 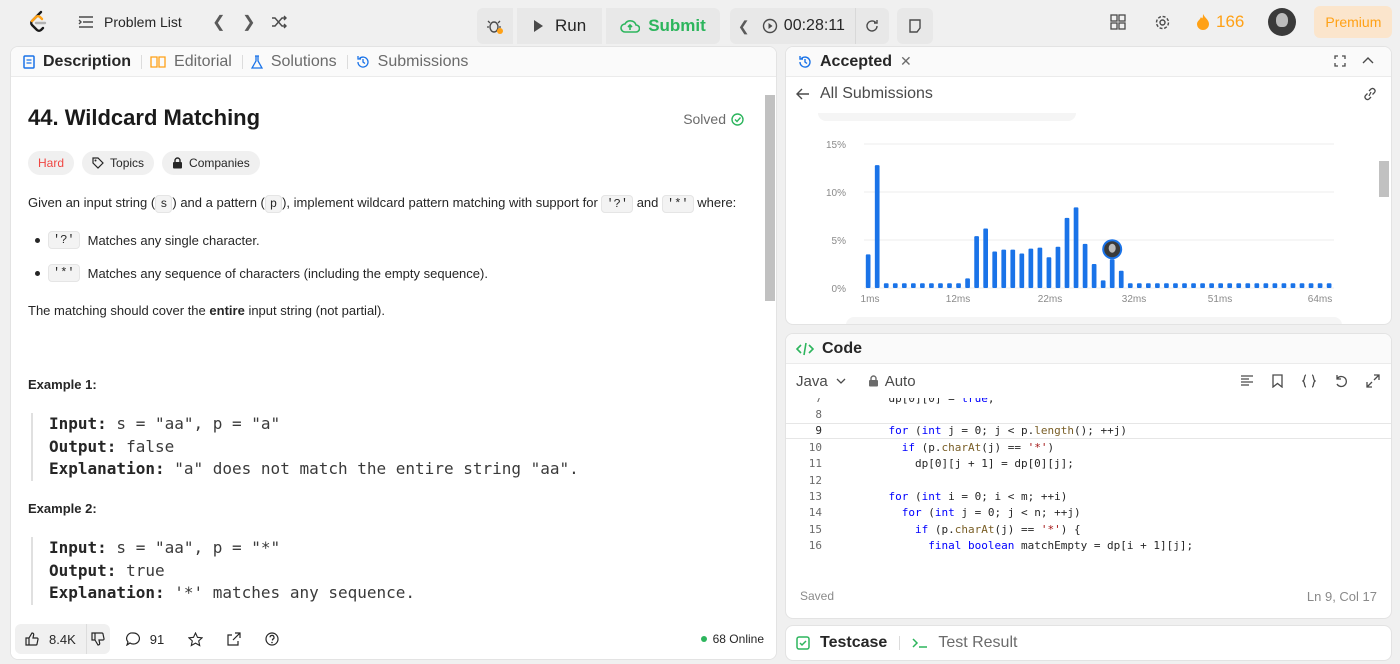 I want to click on code-line: 14 for (int j = 0; j < n; ++j), so click(x=1088, y=513).